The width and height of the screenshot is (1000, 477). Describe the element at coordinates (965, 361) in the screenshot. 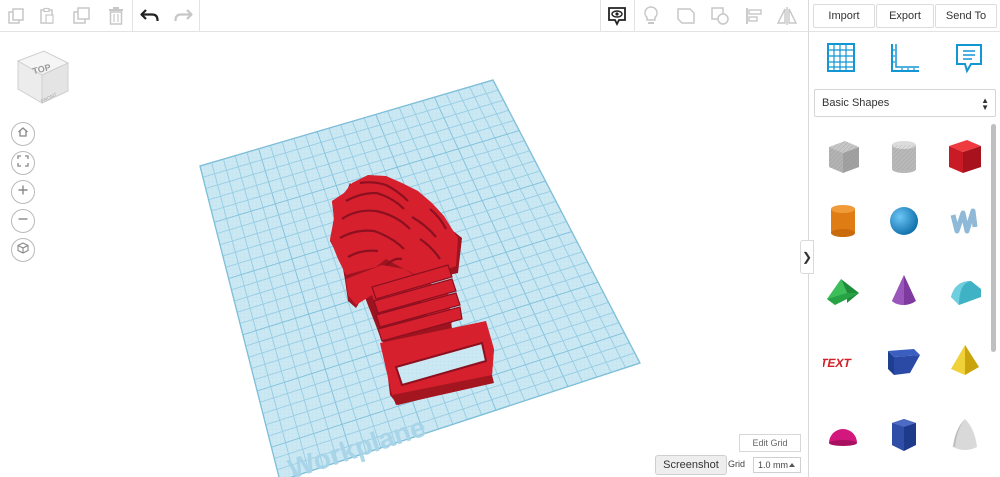

I see `pyramid-shape` at that location.